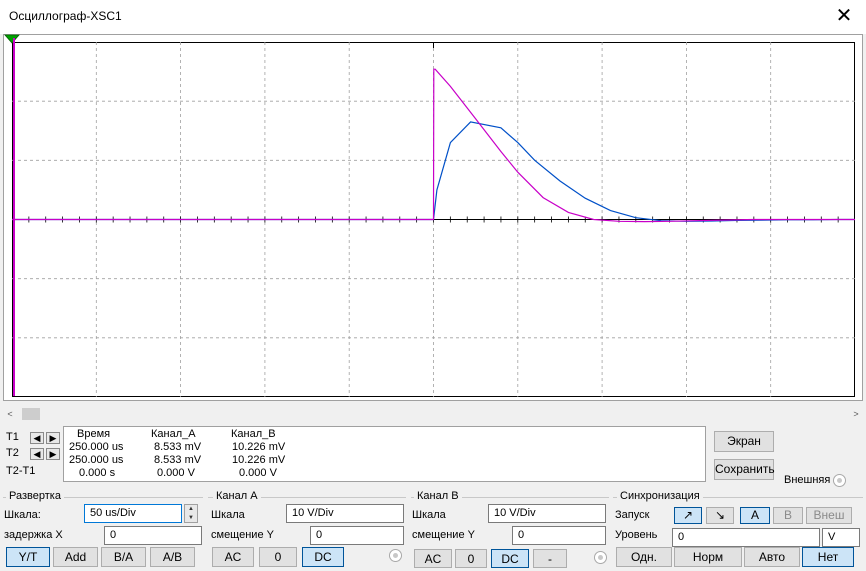 Image resolution: width=866 pixels, height=571 pixels. I want to click on header-channel-b: Канал_B, so click(253, 434).